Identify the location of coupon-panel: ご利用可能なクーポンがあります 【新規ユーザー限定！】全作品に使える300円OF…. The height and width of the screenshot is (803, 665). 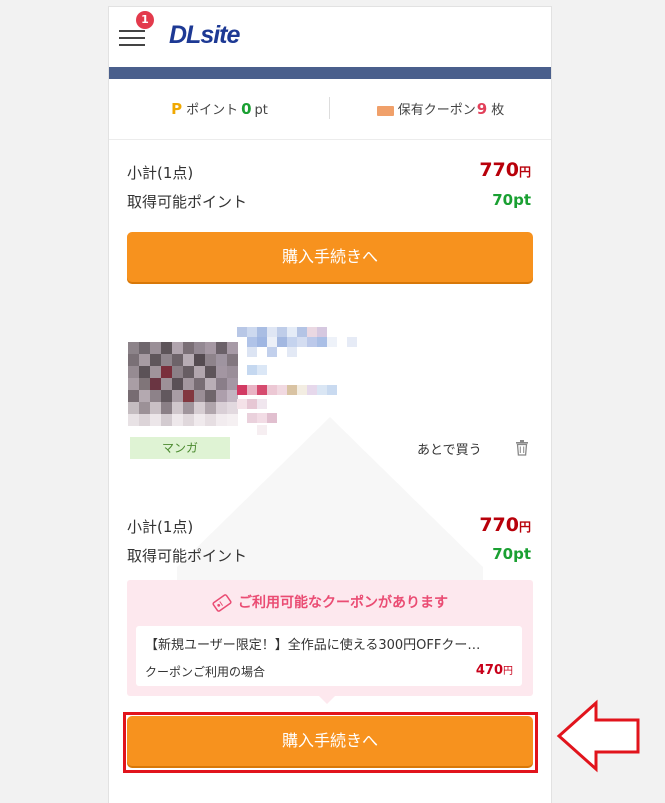
(330, 638).